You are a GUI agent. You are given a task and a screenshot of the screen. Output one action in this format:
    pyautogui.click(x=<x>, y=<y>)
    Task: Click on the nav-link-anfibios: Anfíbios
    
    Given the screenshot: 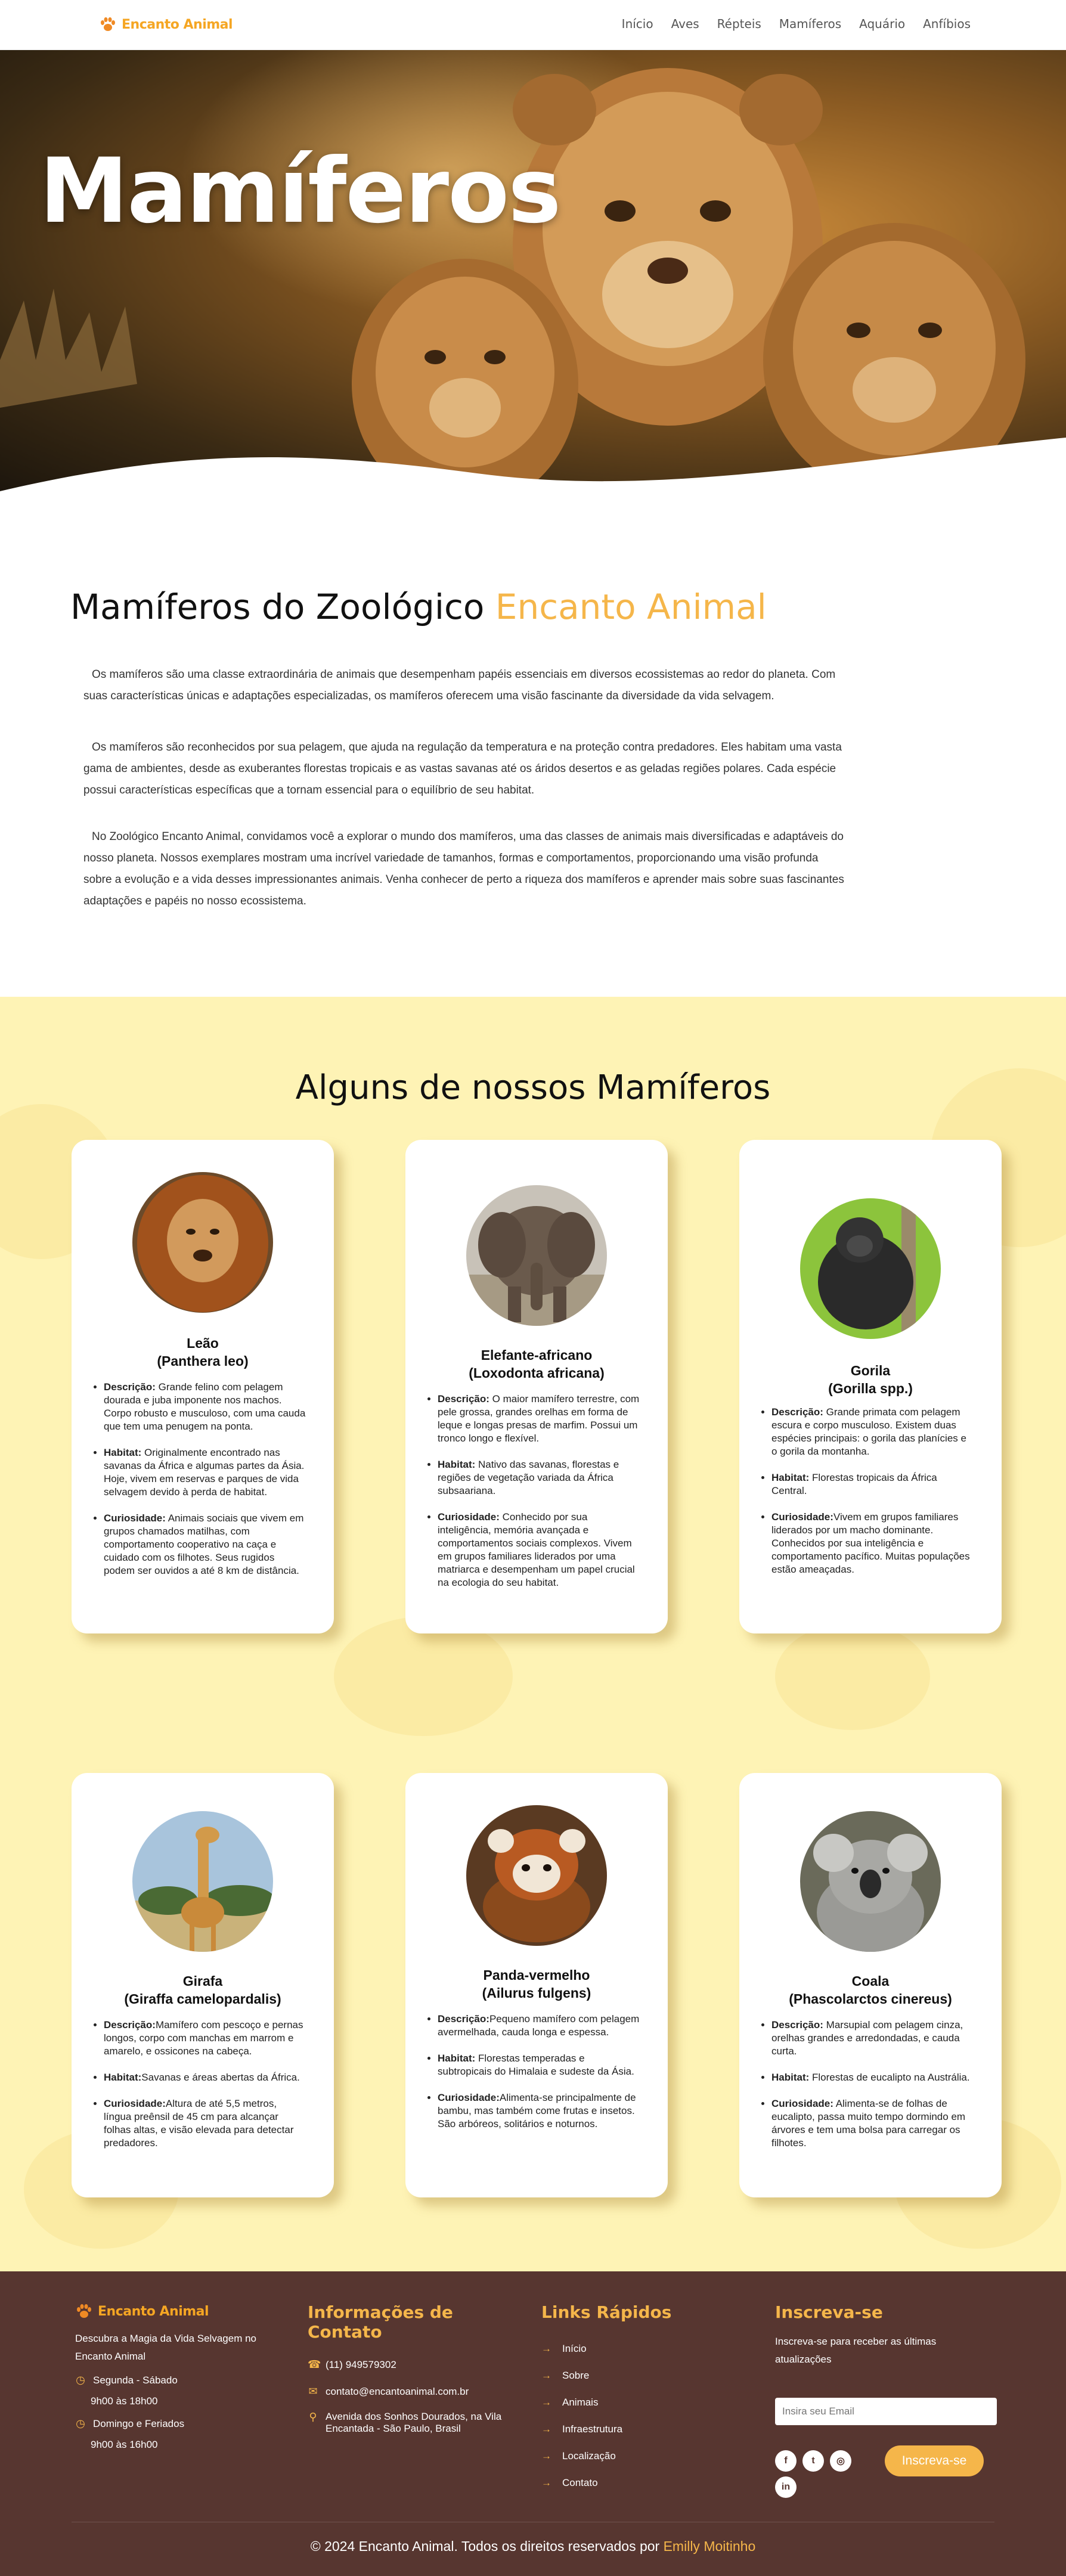 What is the action you would take?
    pyautogui.click(x=947, y=24)
    